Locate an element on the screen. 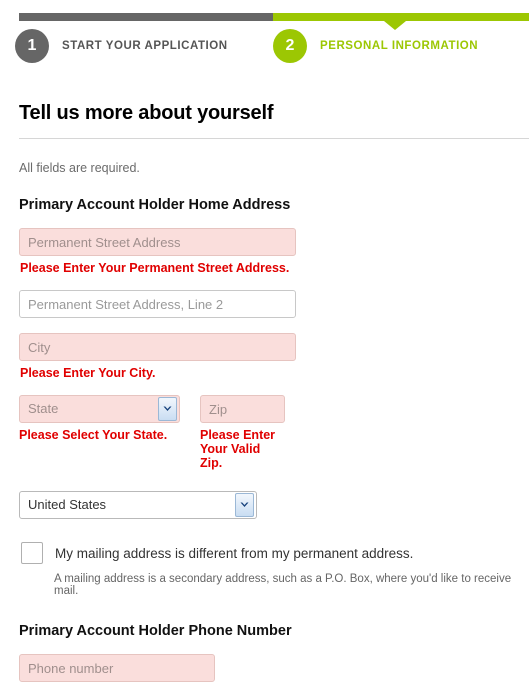 The width and height of the screenshot is (529, 682). section-title-home-address: Primary Account Holder Home Address is located at coordinates (155, 205).